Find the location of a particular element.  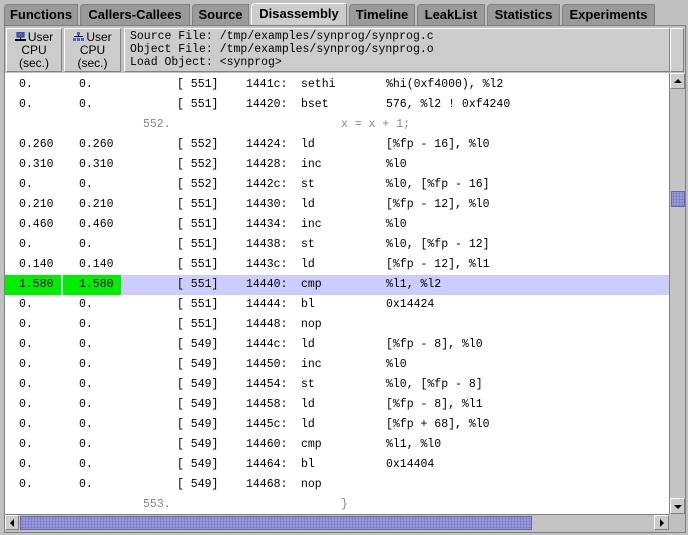

horizontal-scroll-thumb is located at coordinates (276, 523).